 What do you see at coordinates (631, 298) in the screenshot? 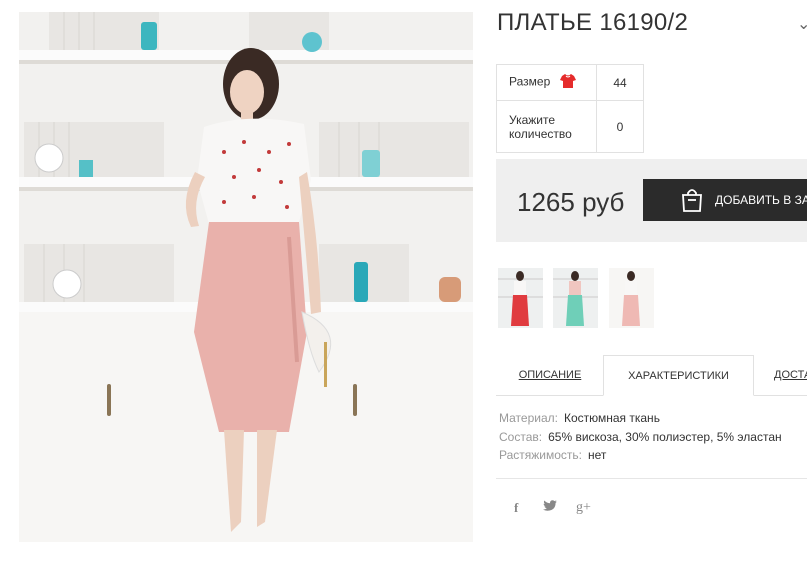
I see `thumb-pink-skirt` at bounding box center [631, 298].